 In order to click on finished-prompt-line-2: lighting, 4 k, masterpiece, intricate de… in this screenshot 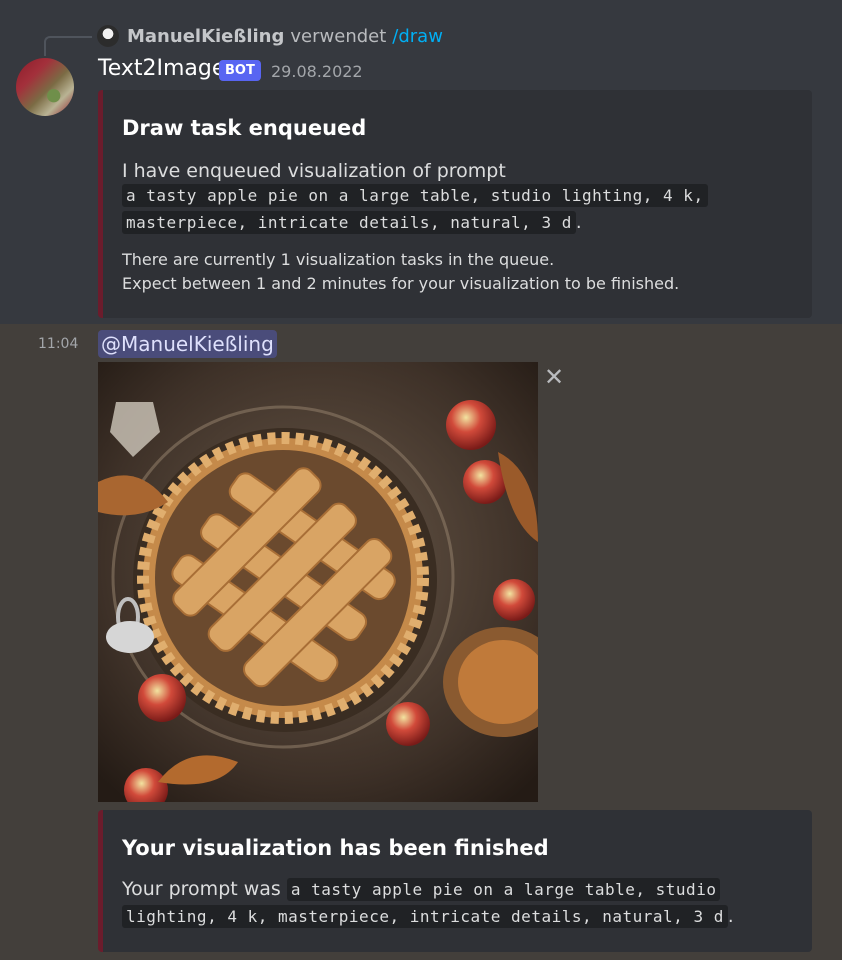, I will do `click(428, 916)`.